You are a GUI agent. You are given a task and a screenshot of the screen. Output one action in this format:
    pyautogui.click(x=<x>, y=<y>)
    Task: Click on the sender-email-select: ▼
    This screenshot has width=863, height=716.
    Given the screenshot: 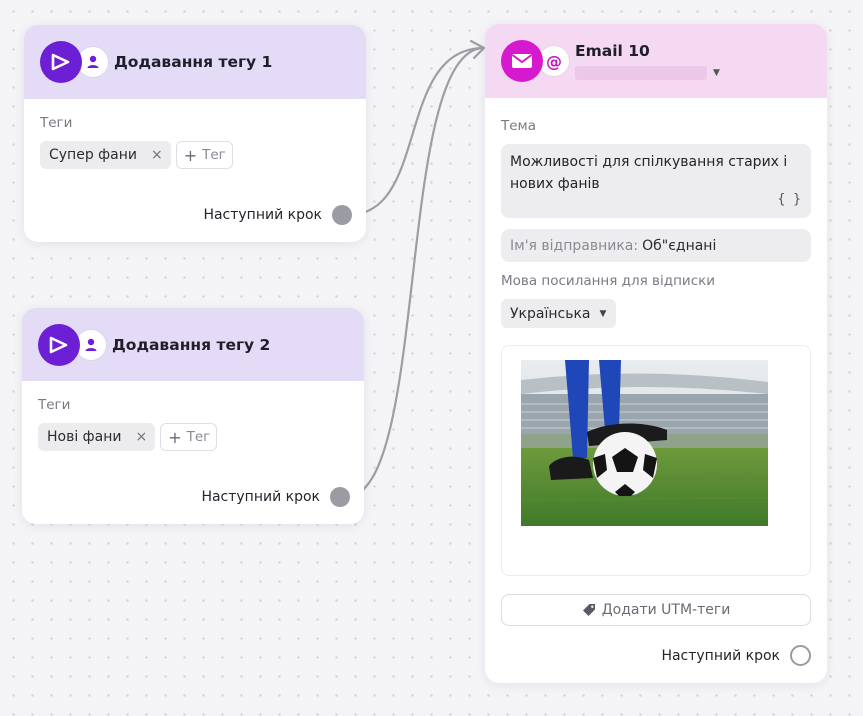 What is the action you would take?
    pyautogui.click(x=647, y=73)
    